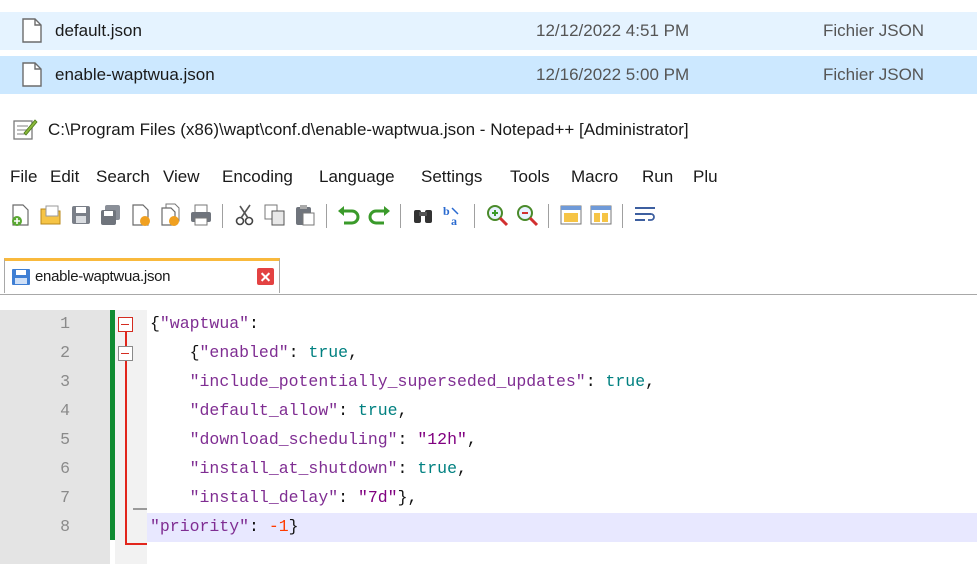 This screenshot has height=564, width=977. Describe the element at coordinates (451, 177) in the screenshot. I see `menu-settings: Settings` at that location.